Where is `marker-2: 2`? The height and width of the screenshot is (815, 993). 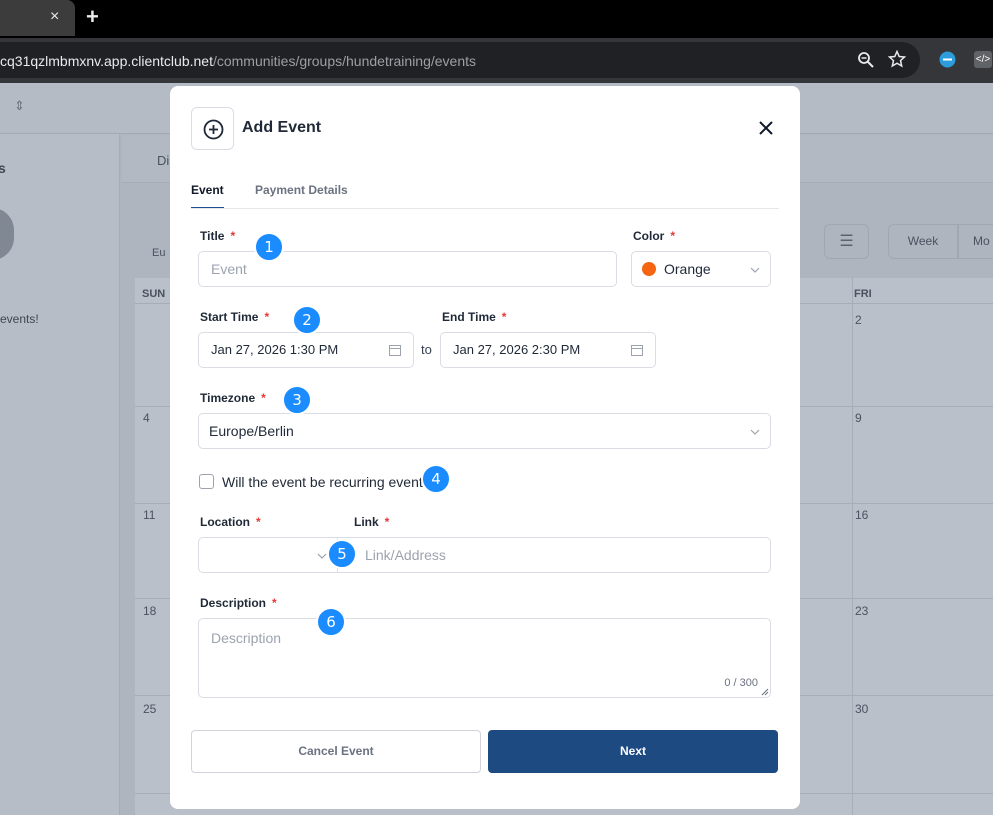 marker-2: 2 is located at coordinates (307, 320).